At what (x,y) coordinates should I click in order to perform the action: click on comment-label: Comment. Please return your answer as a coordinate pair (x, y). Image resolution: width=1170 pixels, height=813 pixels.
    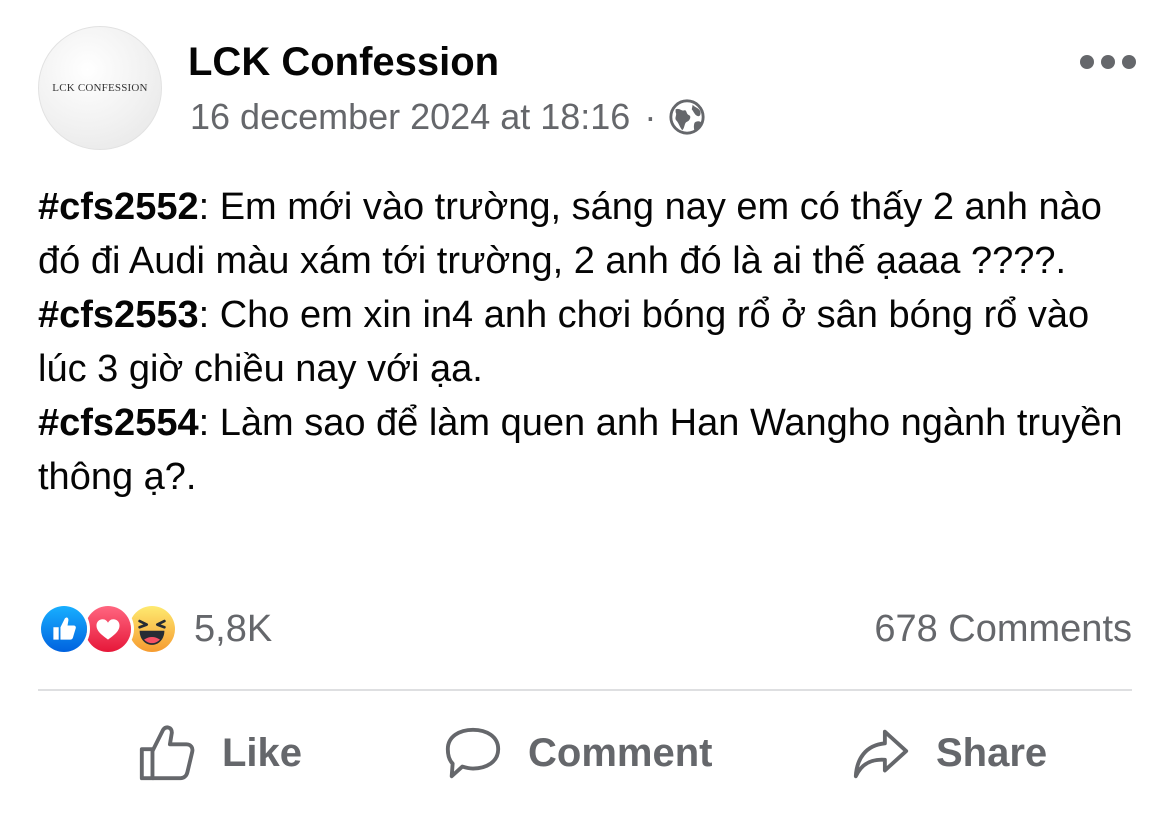
    Looking at the image, I should click on (620, 752).